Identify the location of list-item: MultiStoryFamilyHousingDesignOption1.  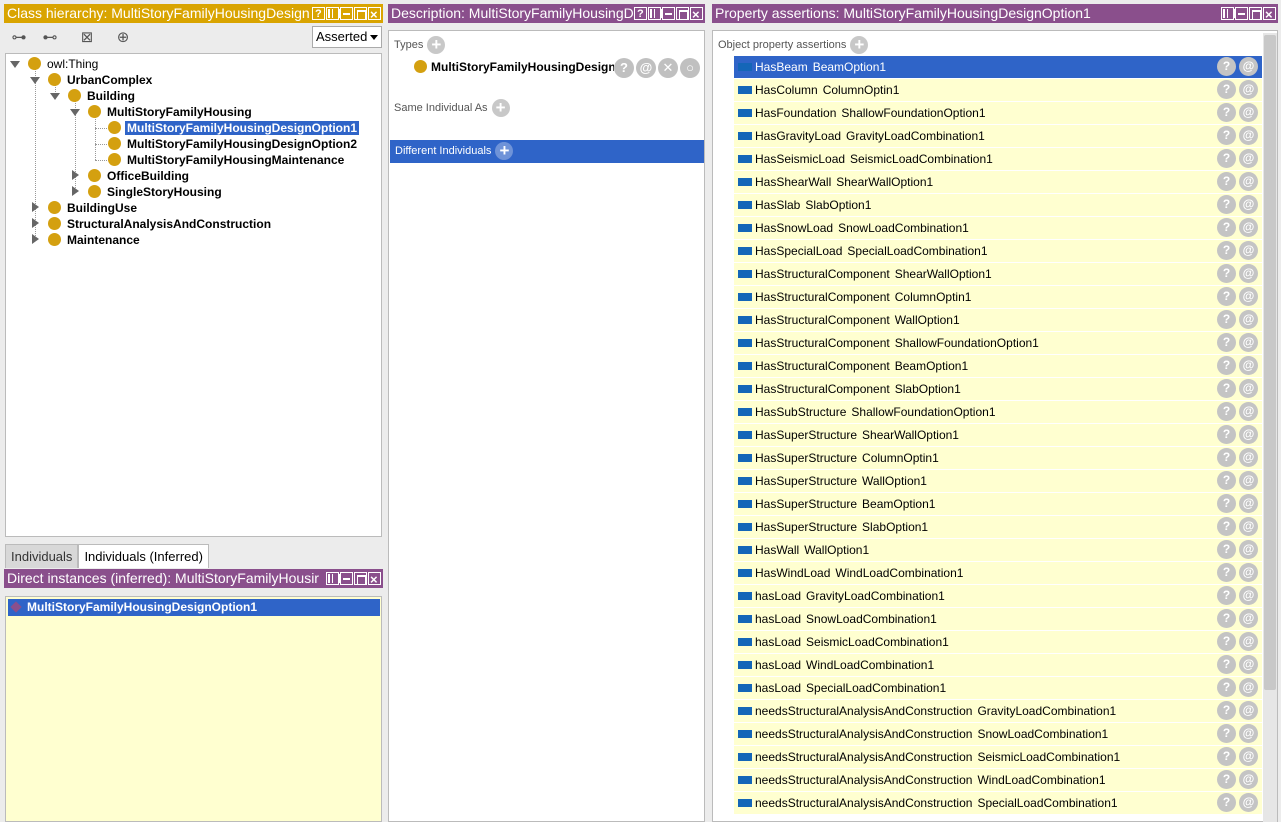
(194, 607).